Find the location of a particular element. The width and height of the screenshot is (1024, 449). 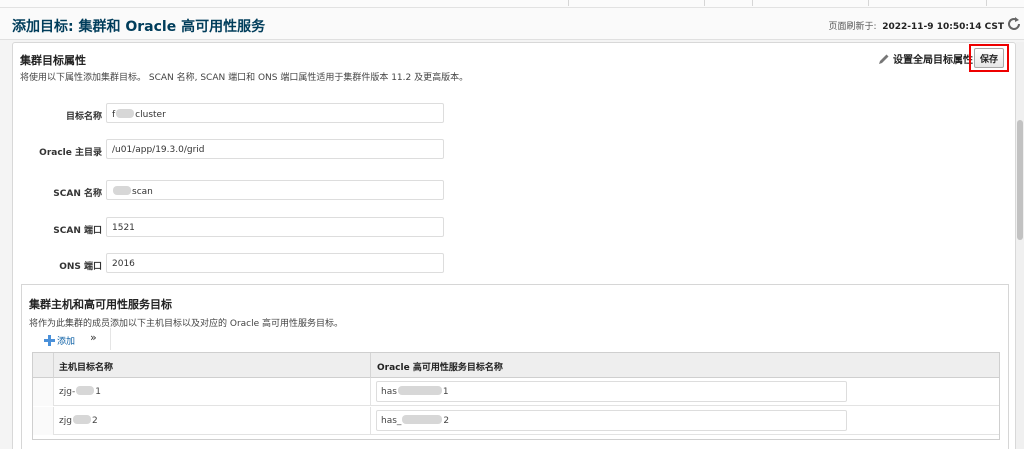

members-title: 集群主机和高可用性服务目标 is located at coordinates (100, 304).